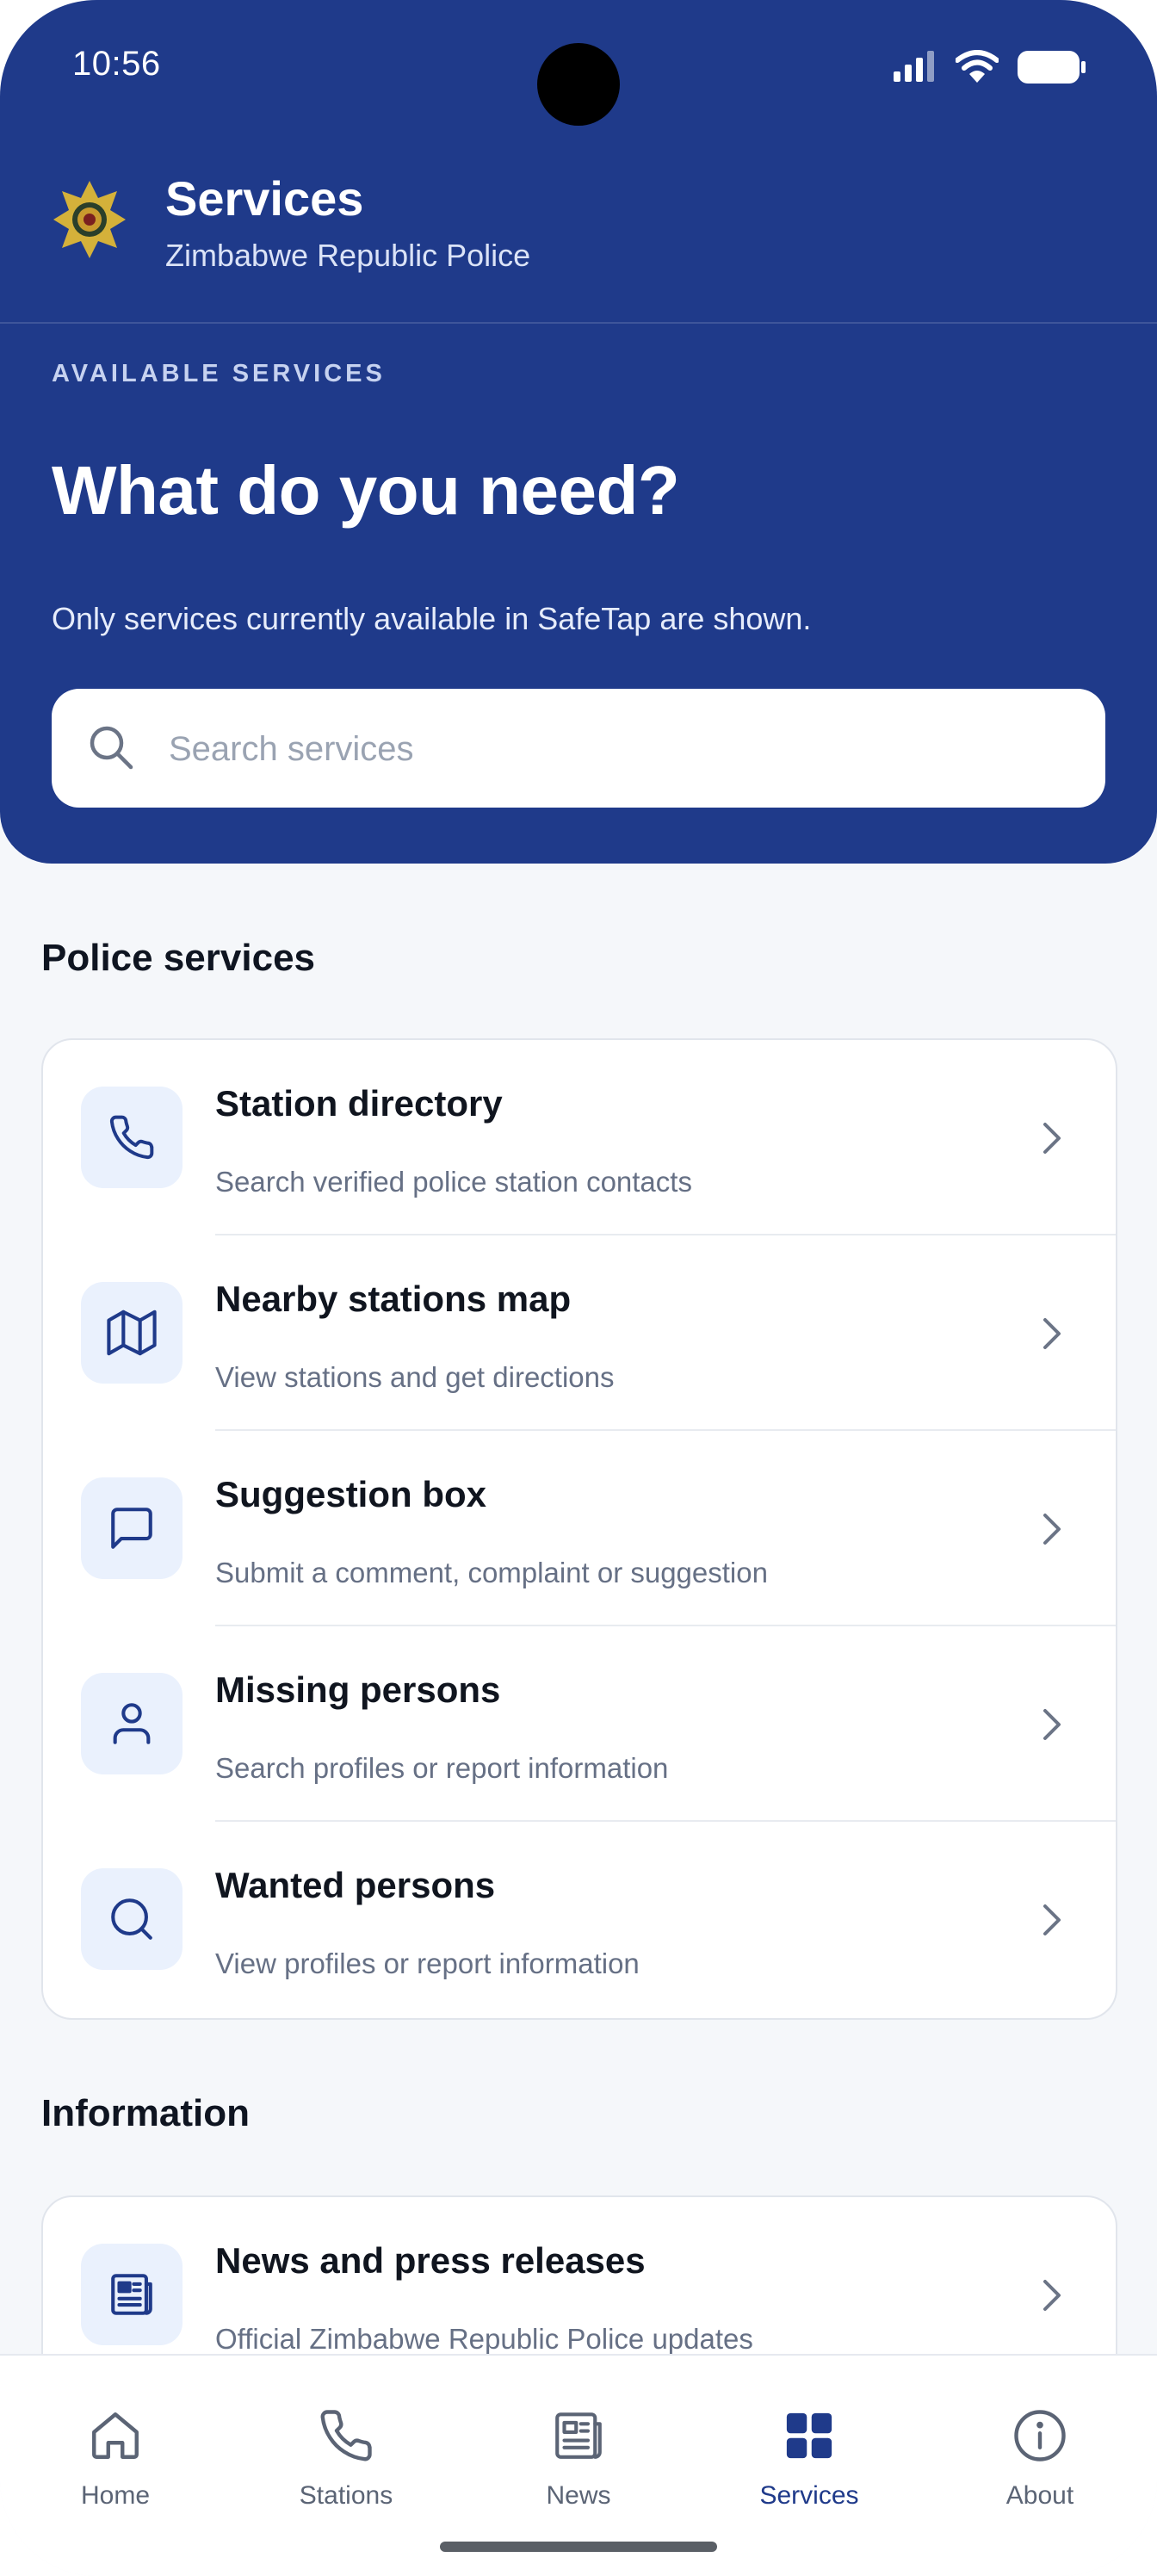 The height and width of the screenshot is (2576, 1157). What do you see at coordinates (1052, 67) in the screenshot?
I see `battery-icon` at bounding box center [1052, 67].